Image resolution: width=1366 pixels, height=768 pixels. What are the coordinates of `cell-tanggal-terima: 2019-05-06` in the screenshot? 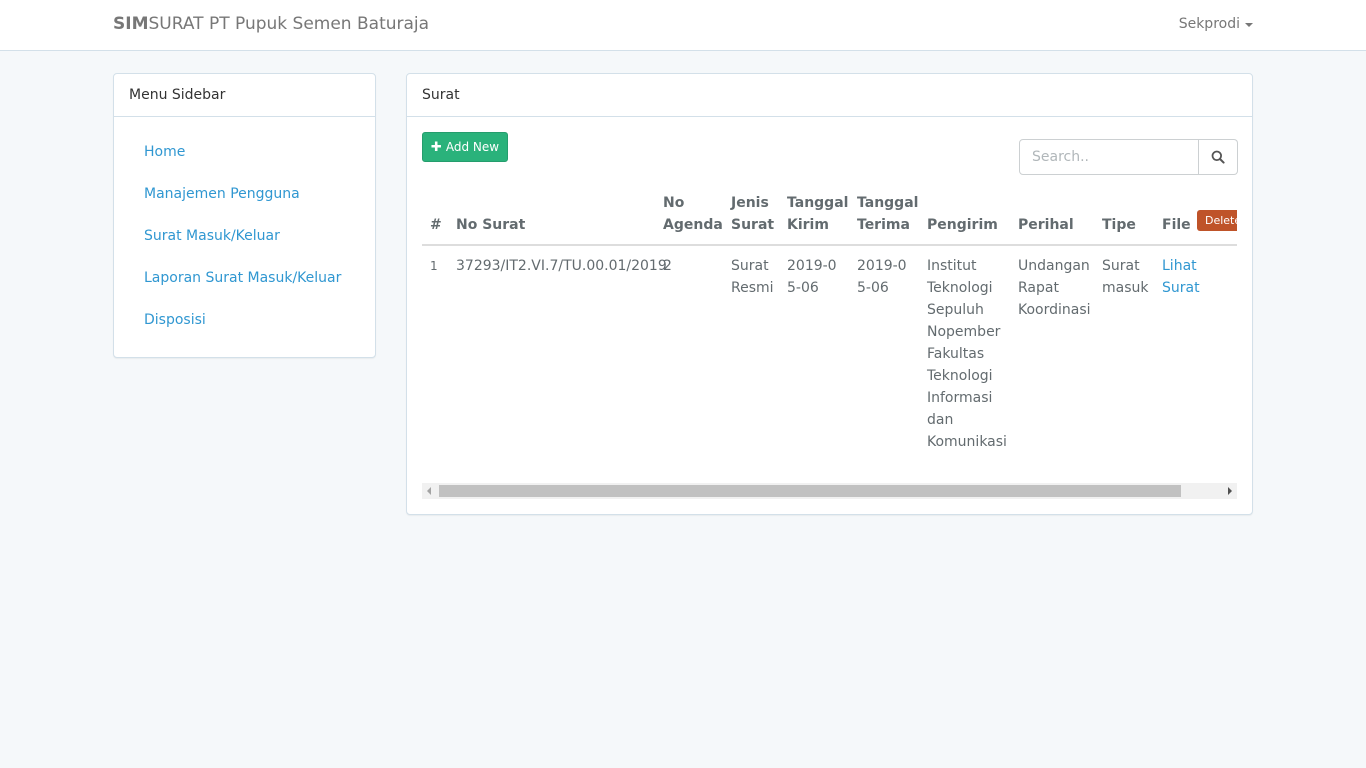 It's located at (882, 277).